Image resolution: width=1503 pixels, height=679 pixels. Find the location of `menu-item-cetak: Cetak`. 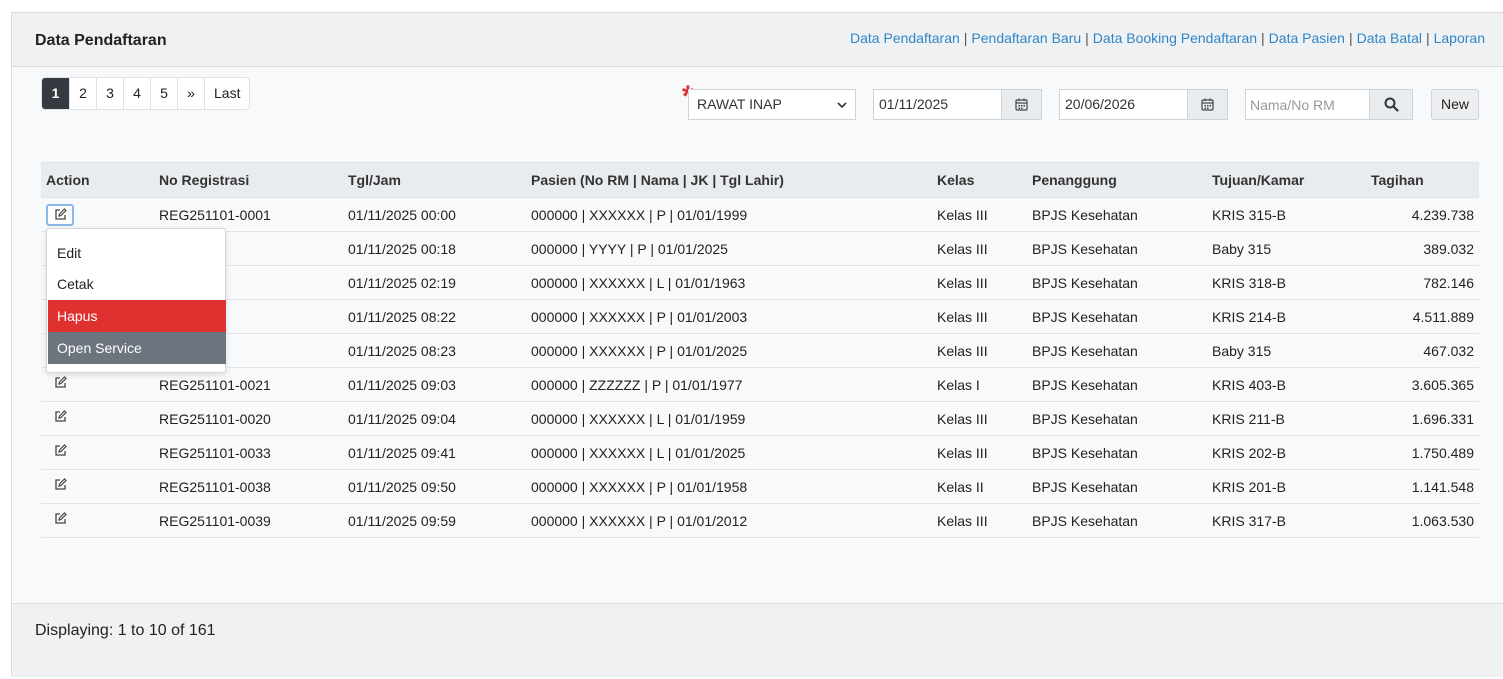

menu-item-cetak: Cetak is located at coordinates (137, 284).